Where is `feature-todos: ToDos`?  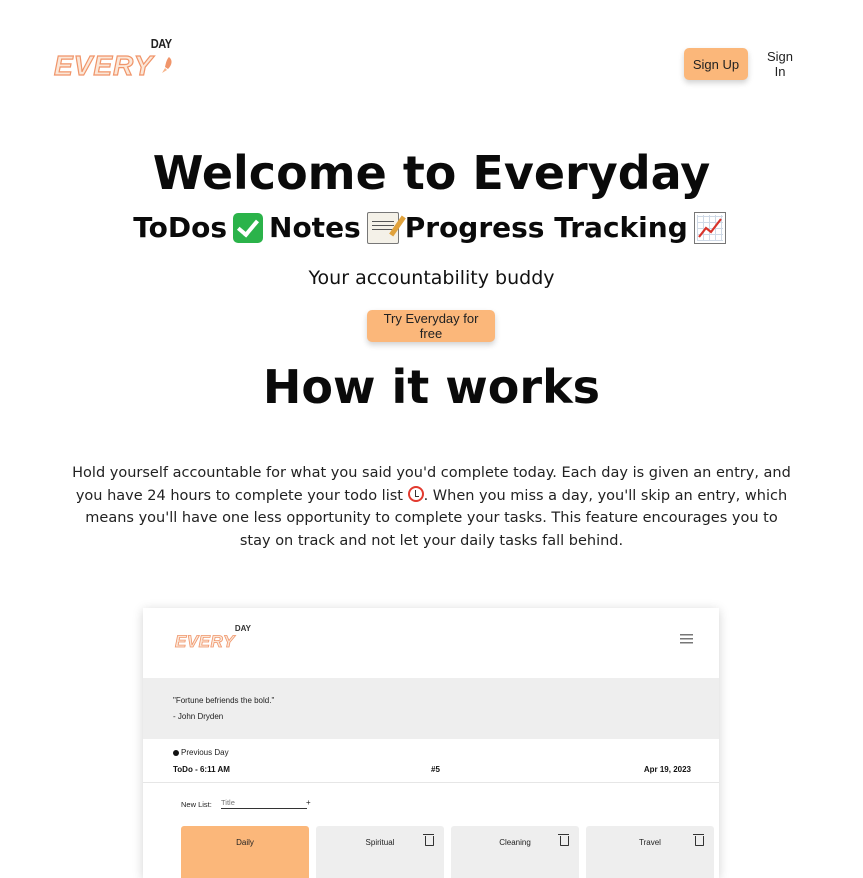
feature-todos: ToDos is located at coordinates (180, 227).